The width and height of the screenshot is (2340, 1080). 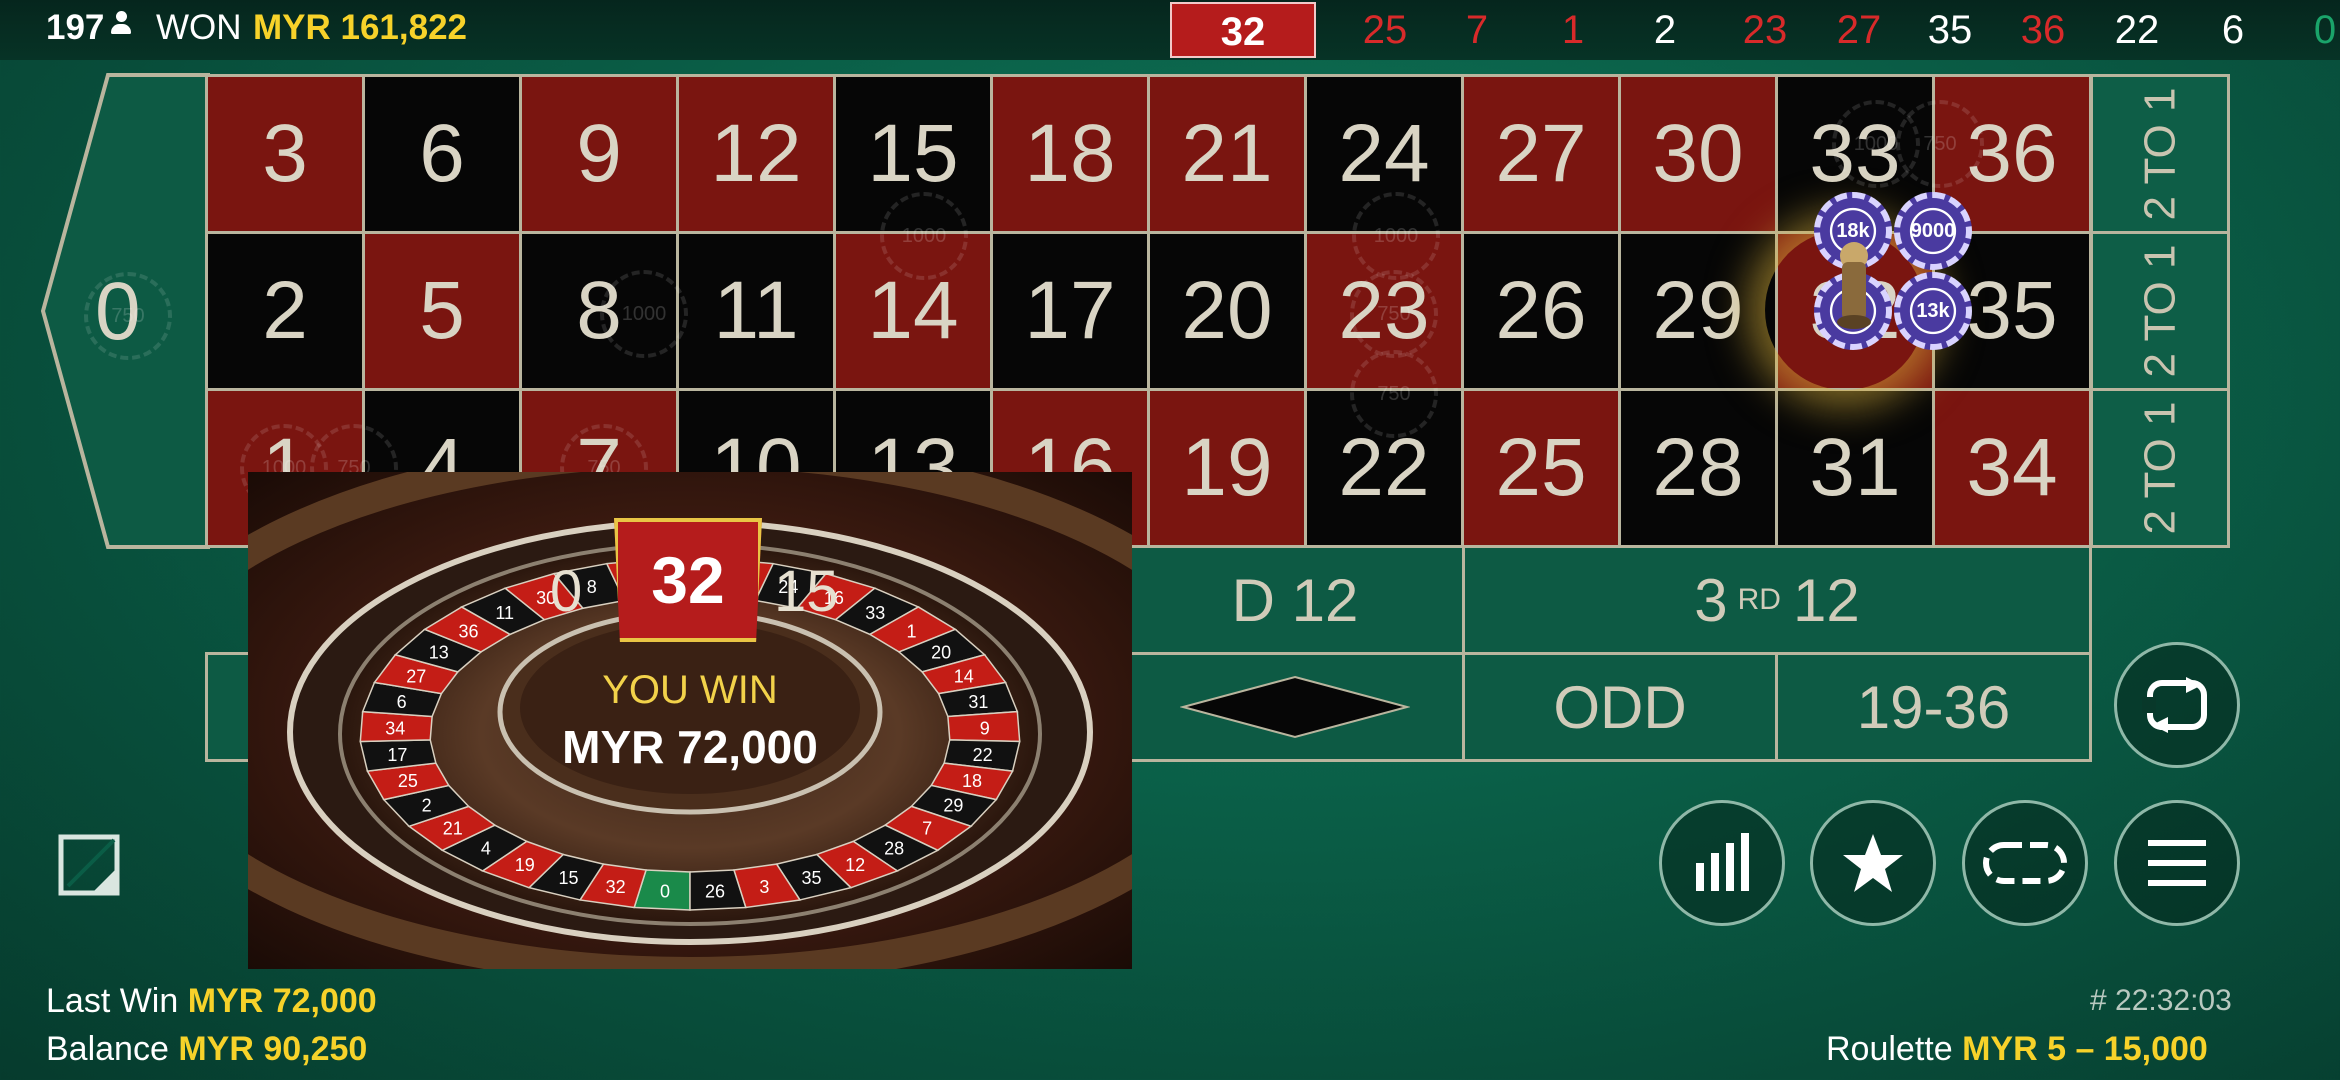 I want to click on repeat-button, so click(x=2177, y=705).